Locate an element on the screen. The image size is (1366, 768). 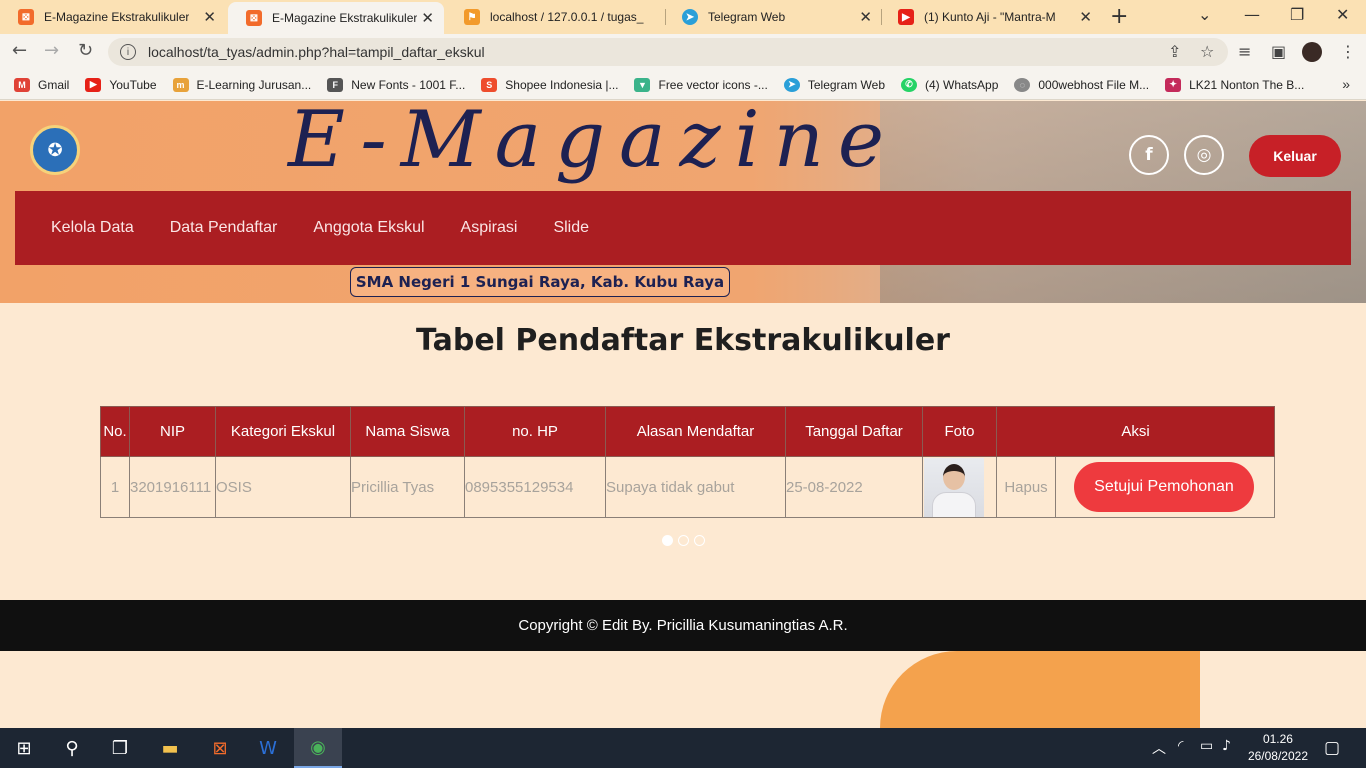
volume-icon: ♪ is located at coordinates (1226, 746).